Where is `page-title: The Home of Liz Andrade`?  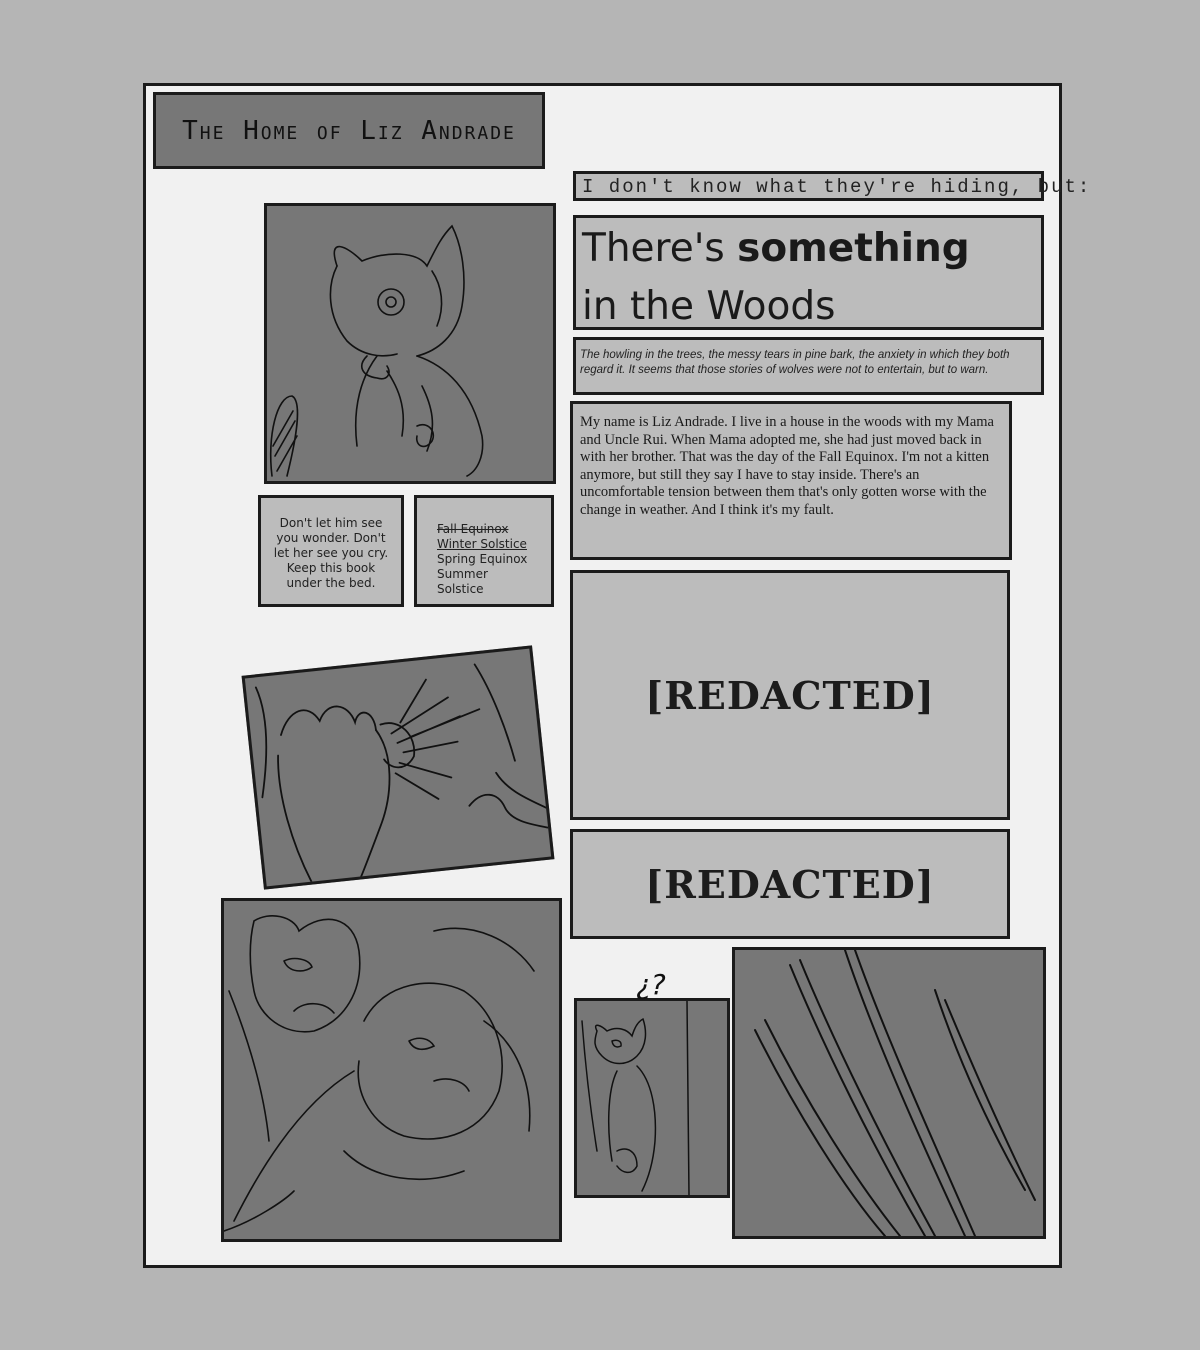 page-title: The Home of Liz Andrade is located at coordinates (349, 130).